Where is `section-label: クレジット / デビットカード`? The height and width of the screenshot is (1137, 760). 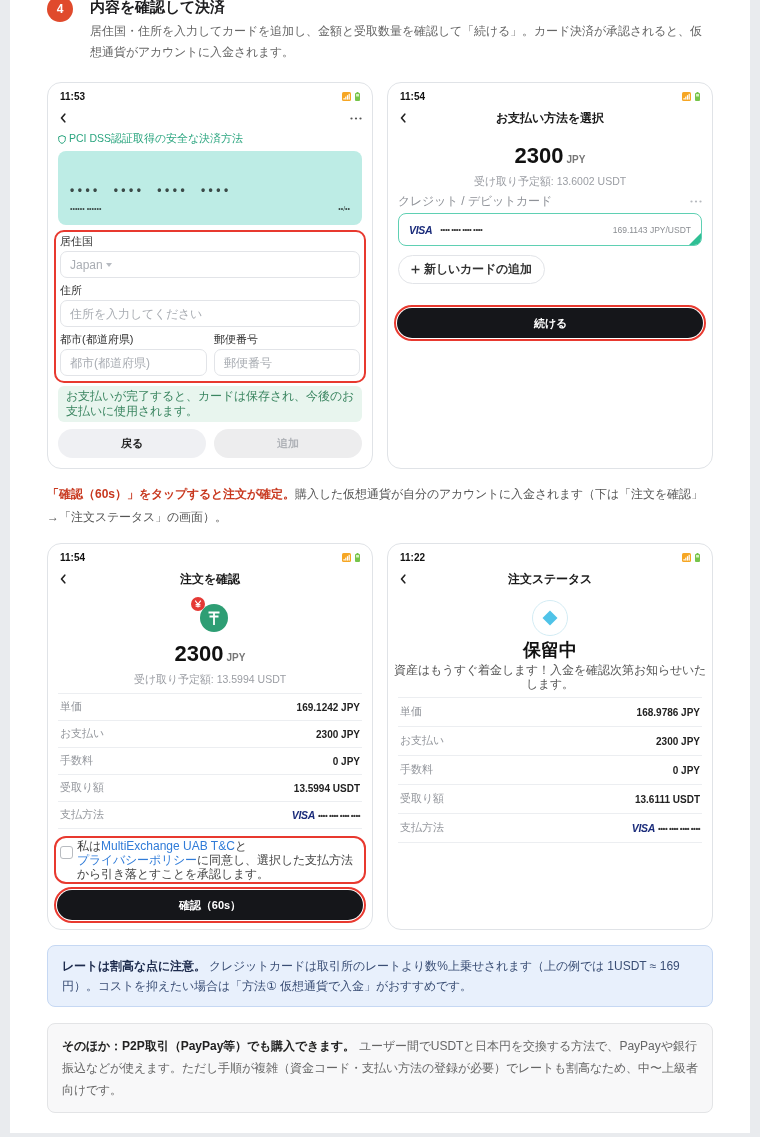
section-label: クレジット / デビットカード is located at coordinates (475, 201).